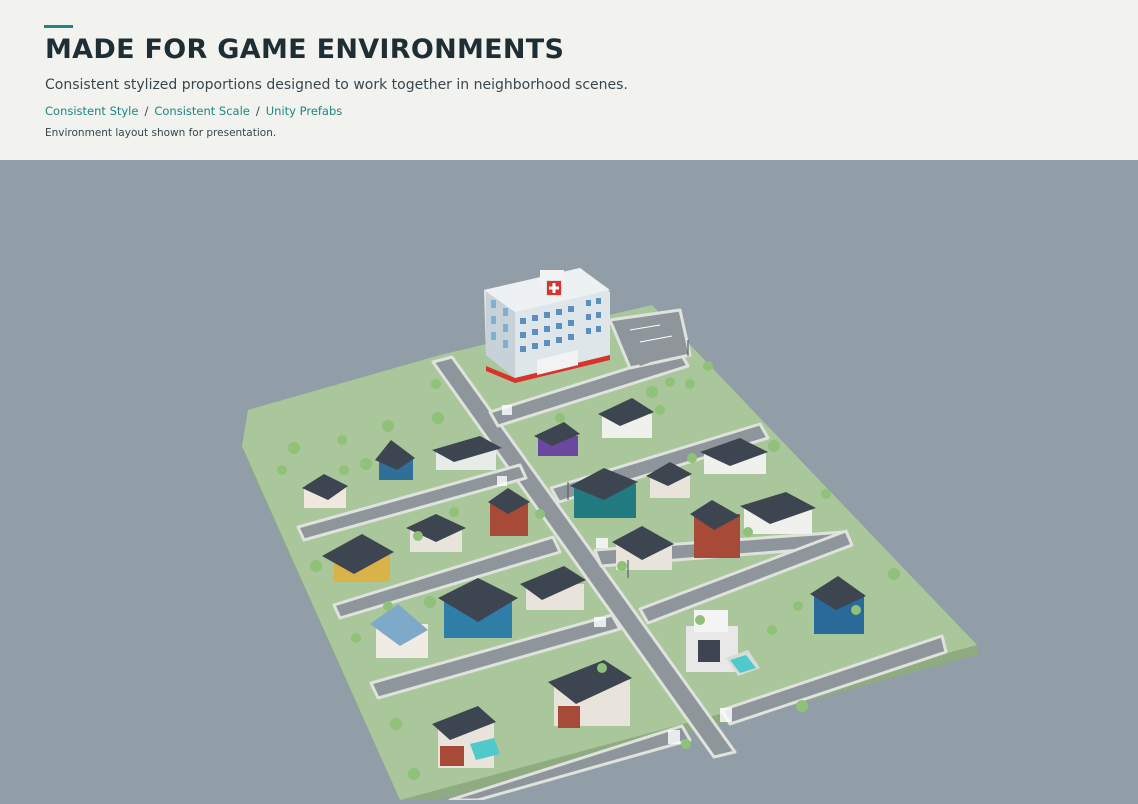 This screenshot has height=804, width=1138. I want to click on red-cross-sign, so click(554, 288).